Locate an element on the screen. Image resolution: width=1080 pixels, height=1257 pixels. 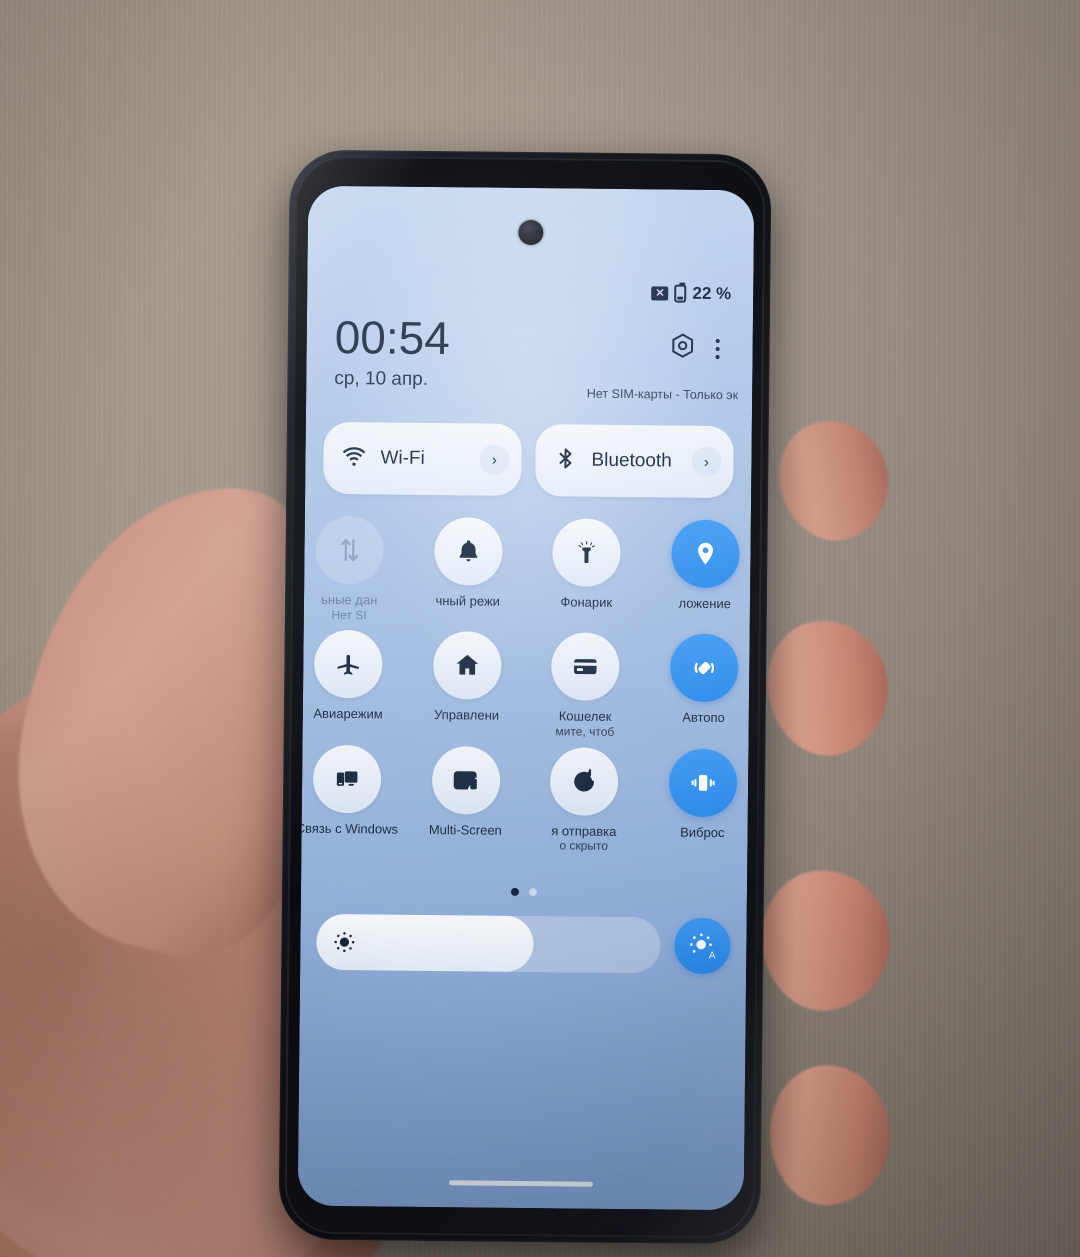
header-actions is located at coordinates (699, 341).